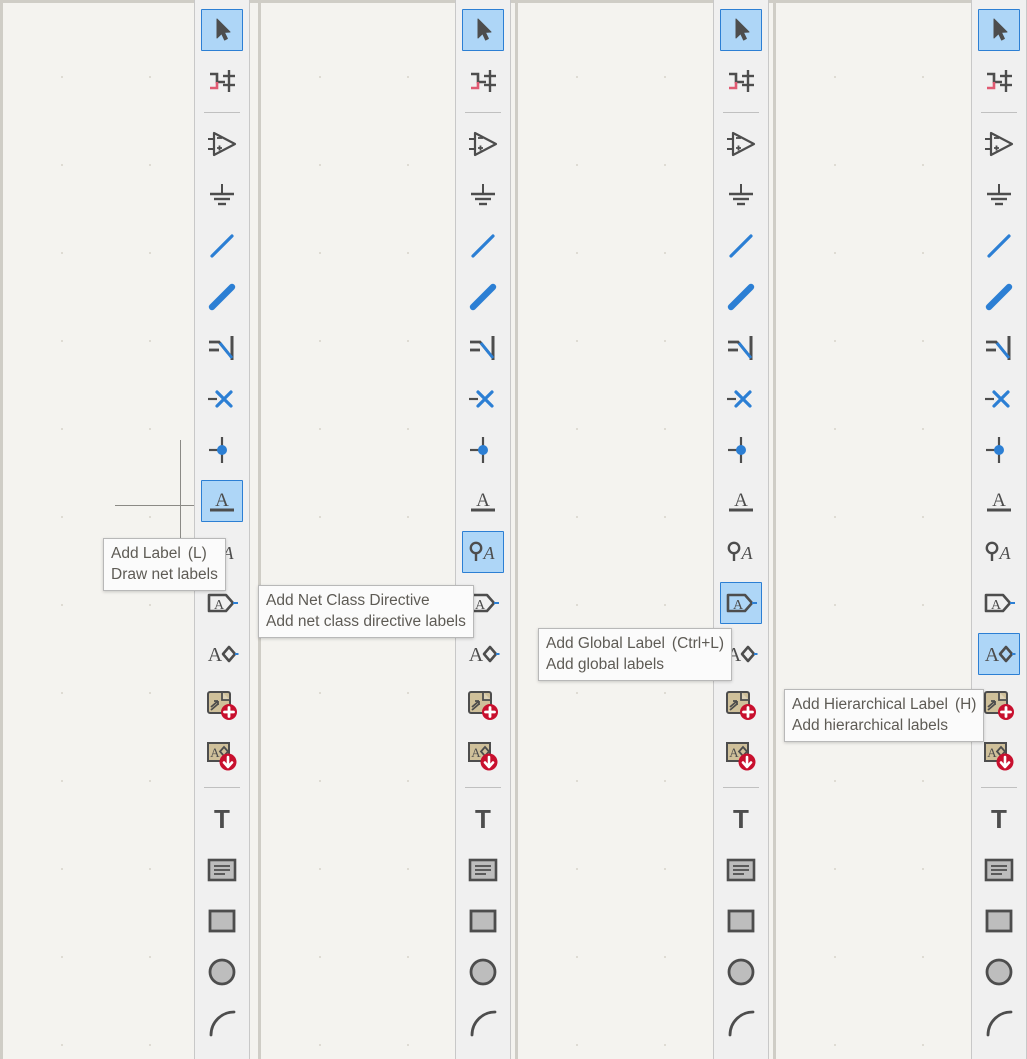  What do you see at coordinates (164, 564) in the screenshot?
I see `tooltip-add-label: Add Label (L) Draw net labels` at bounding box center [164, 564].